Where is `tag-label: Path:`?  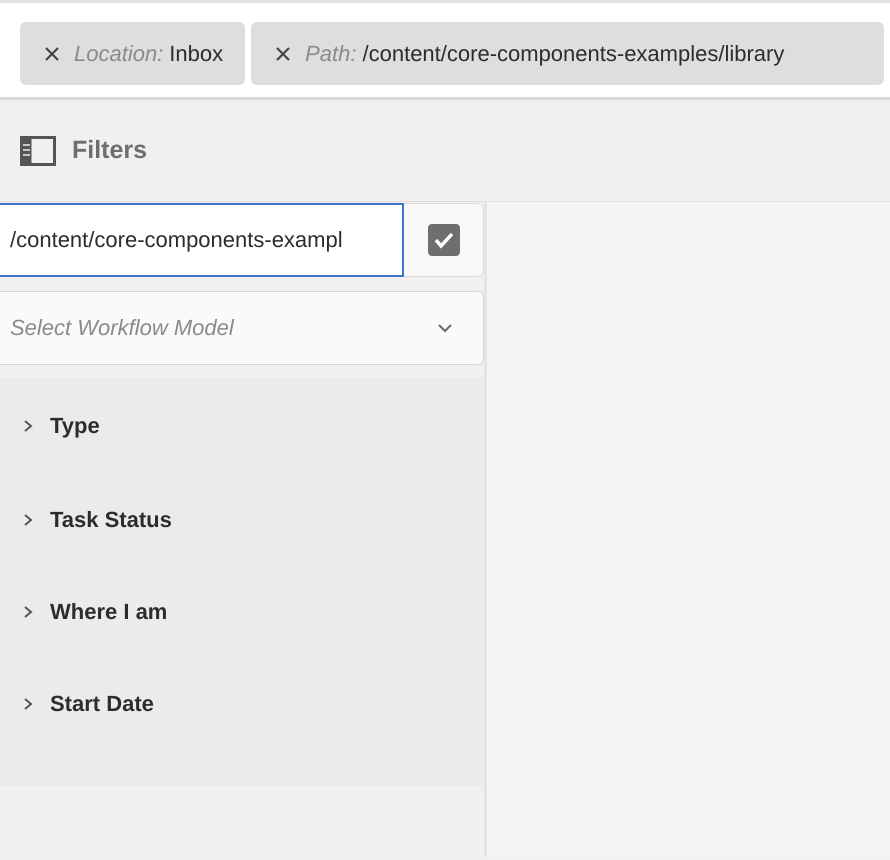
tag-label: Path: is located at coordinates (330, 53).